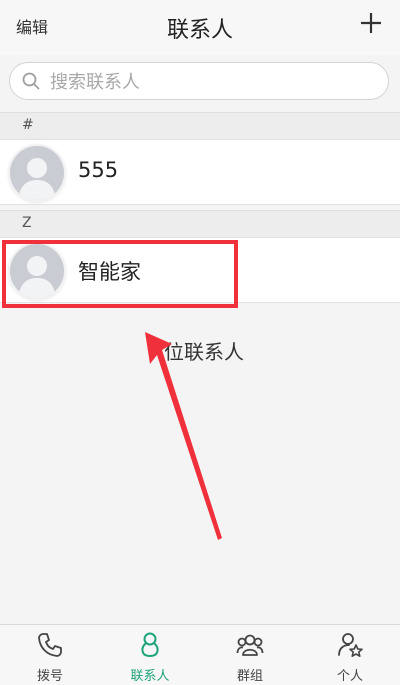  What do you see at coordinates (371, 23) in the screenshot?
I see `plus-icon` at bounding box center [371, 23].